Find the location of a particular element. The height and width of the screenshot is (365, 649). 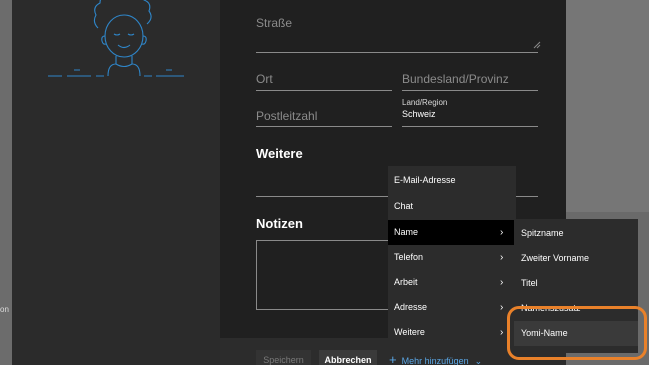

menu-item-label: Name is located at coordinates (406, 232).